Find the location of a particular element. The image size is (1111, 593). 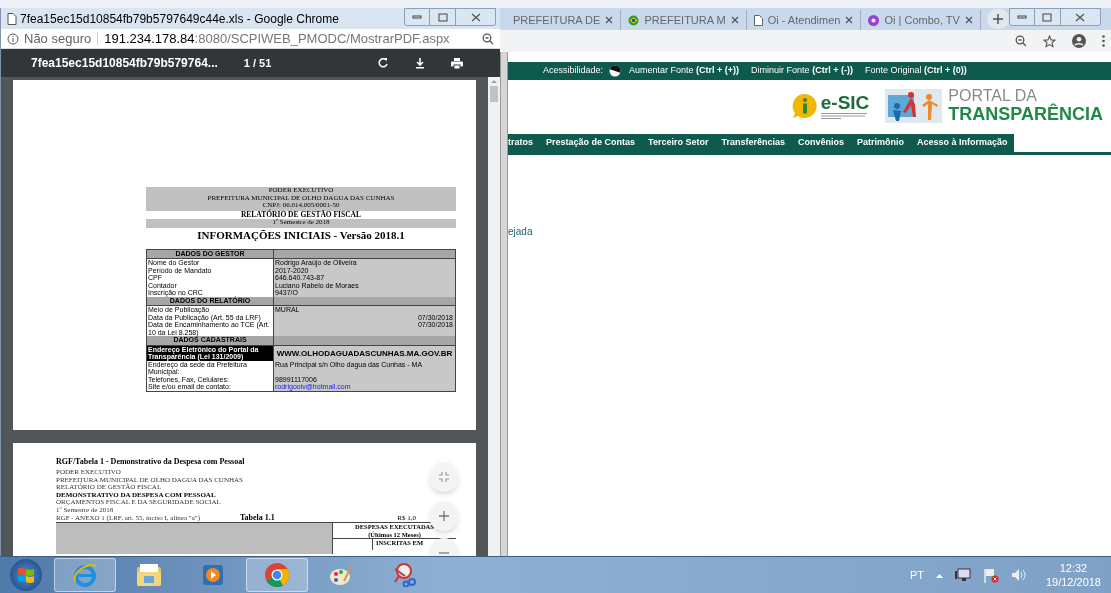

nav-link: Transferências is located at coordinates (753, 143).